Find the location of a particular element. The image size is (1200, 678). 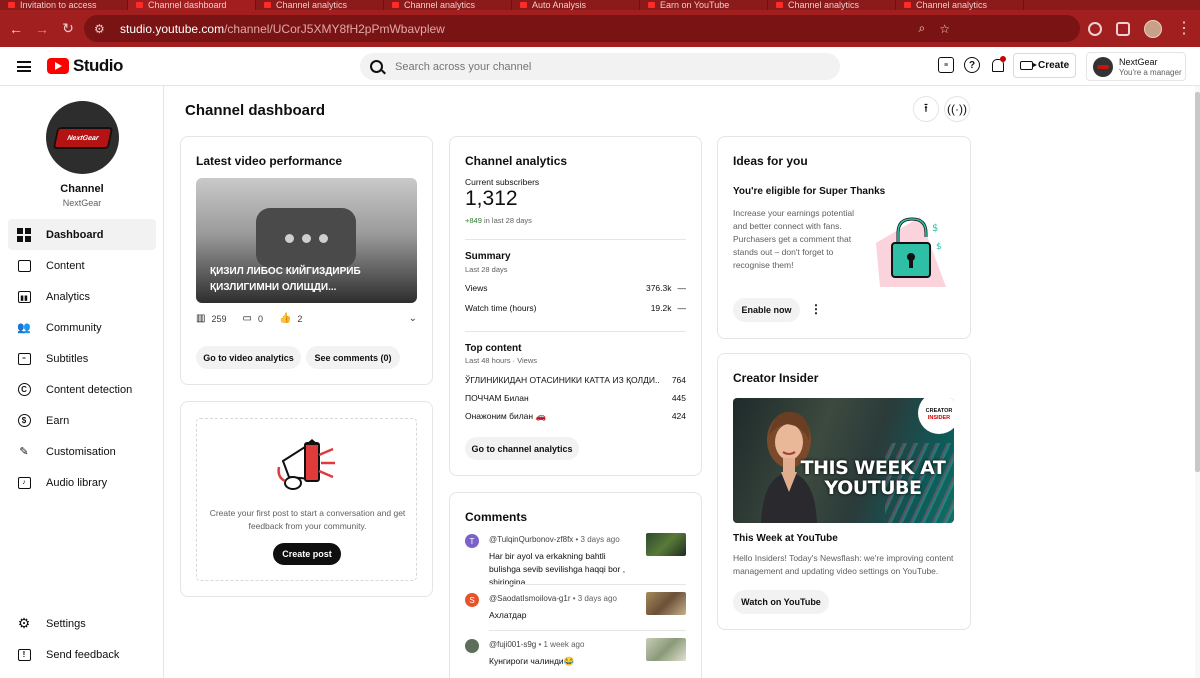

reload-icon: ↻ is located at coordinates (68, 29).